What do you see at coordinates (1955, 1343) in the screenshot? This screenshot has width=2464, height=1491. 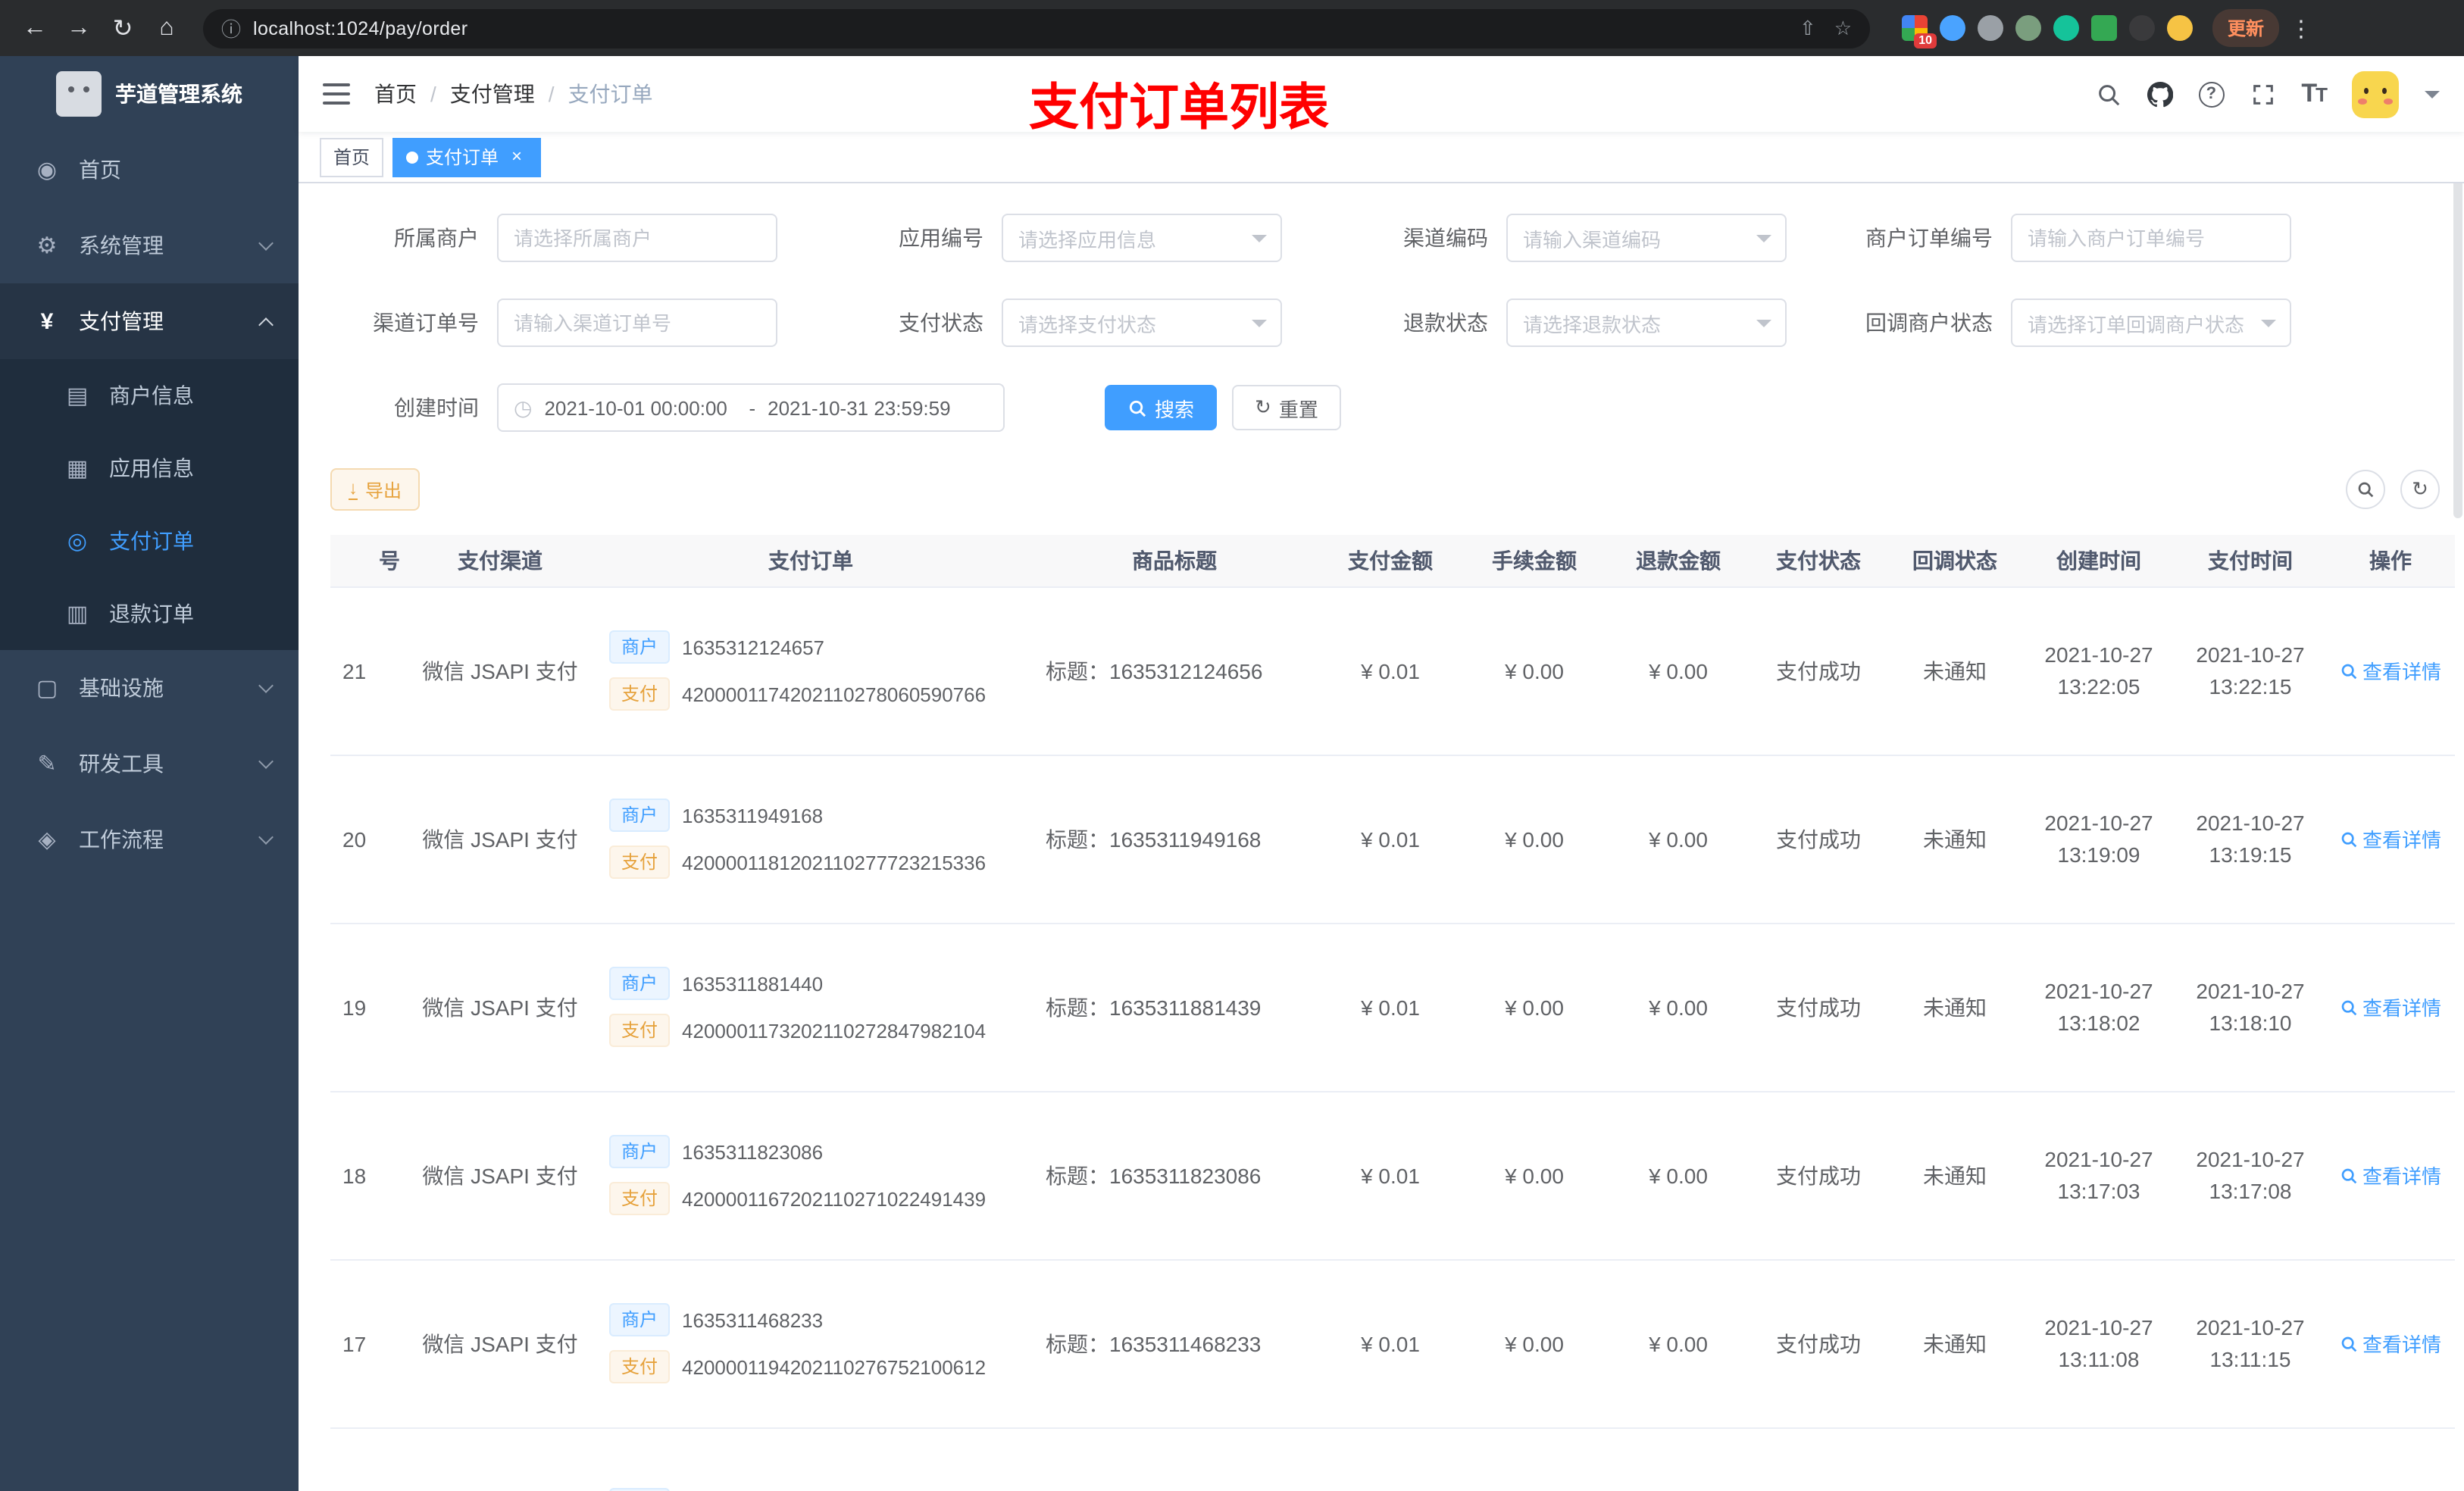 I see `cell-callback-status: 未通知` at bounding box center [1955, 1343].